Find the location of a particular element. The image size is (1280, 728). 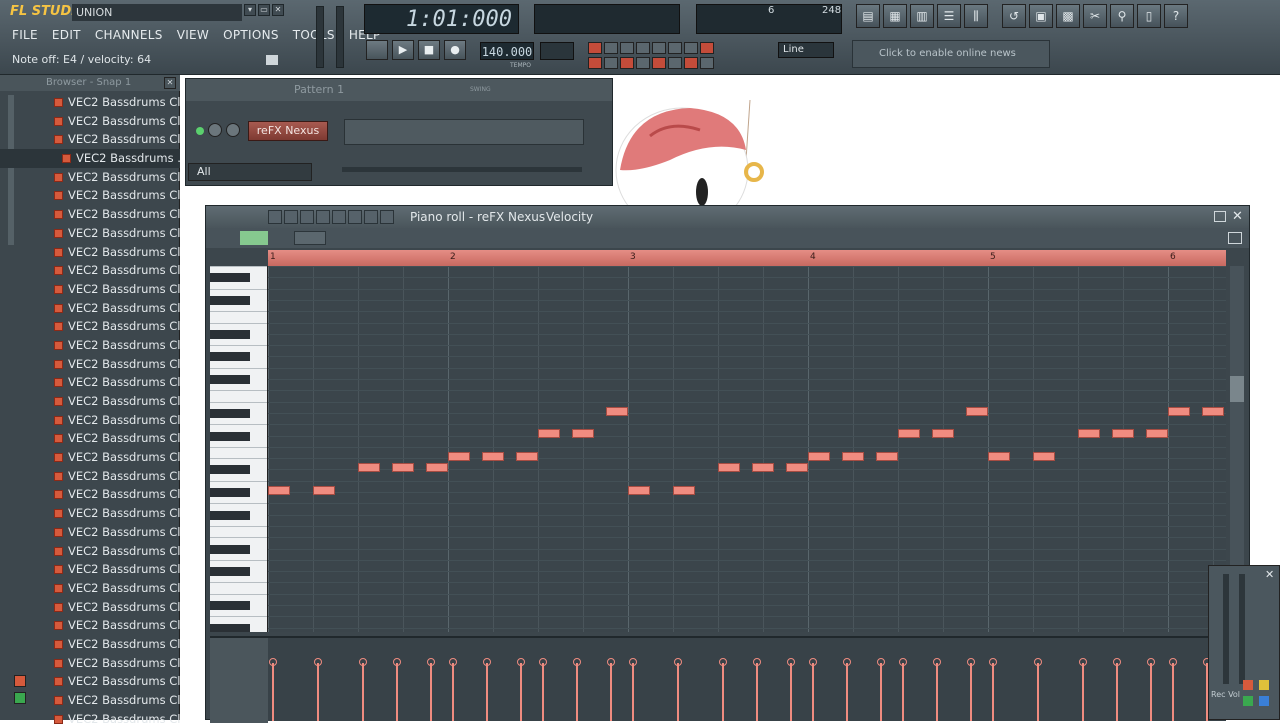

search-icon: ⚲ is located at coordinates (1122, 16).